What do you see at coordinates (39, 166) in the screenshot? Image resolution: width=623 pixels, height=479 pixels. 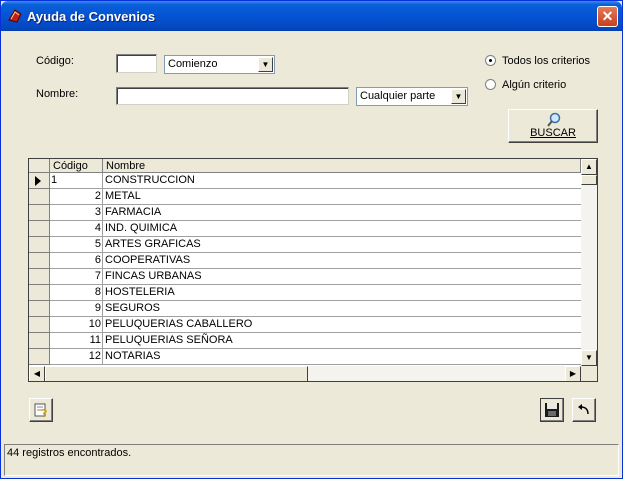 I see `grid-indicator-header` at bounding box center [39, 166].